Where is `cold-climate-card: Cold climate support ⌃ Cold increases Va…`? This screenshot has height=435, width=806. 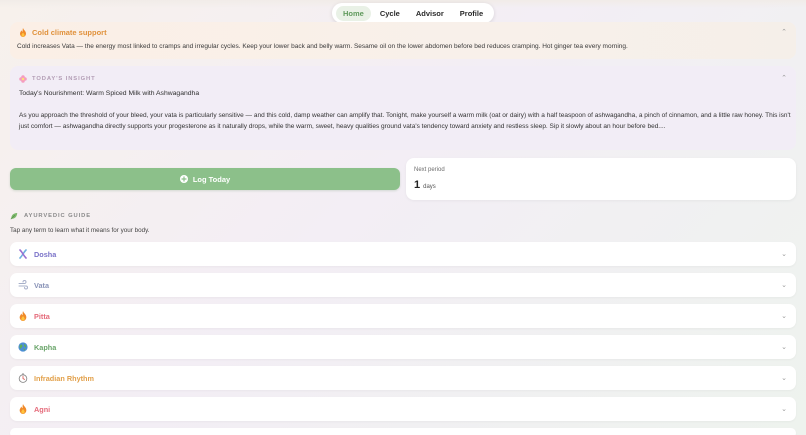 cold-climate-card: Cold climate support ⌃ Cold increases Va… is located at coordinates (403, 40).